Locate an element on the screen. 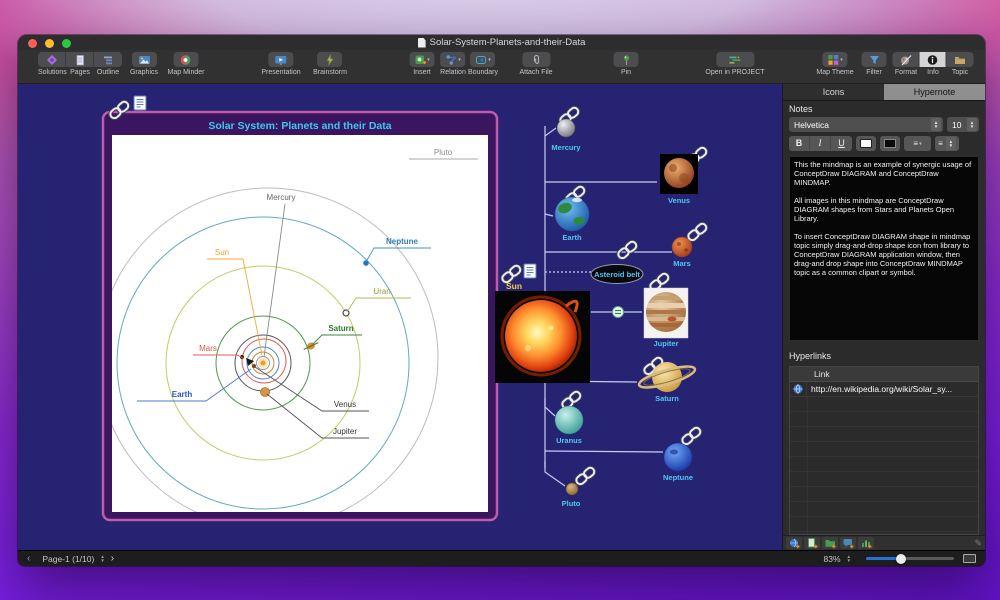 The width and height of the screenshot is (1000, 600). font-family-value: Helvetica is located at coordinates (811, 124).